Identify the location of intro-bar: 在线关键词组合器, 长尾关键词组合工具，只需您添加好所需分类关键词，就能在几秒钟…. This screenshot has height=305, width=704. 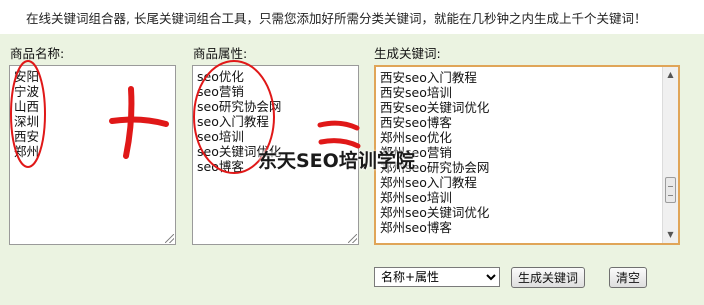
(352, 17).